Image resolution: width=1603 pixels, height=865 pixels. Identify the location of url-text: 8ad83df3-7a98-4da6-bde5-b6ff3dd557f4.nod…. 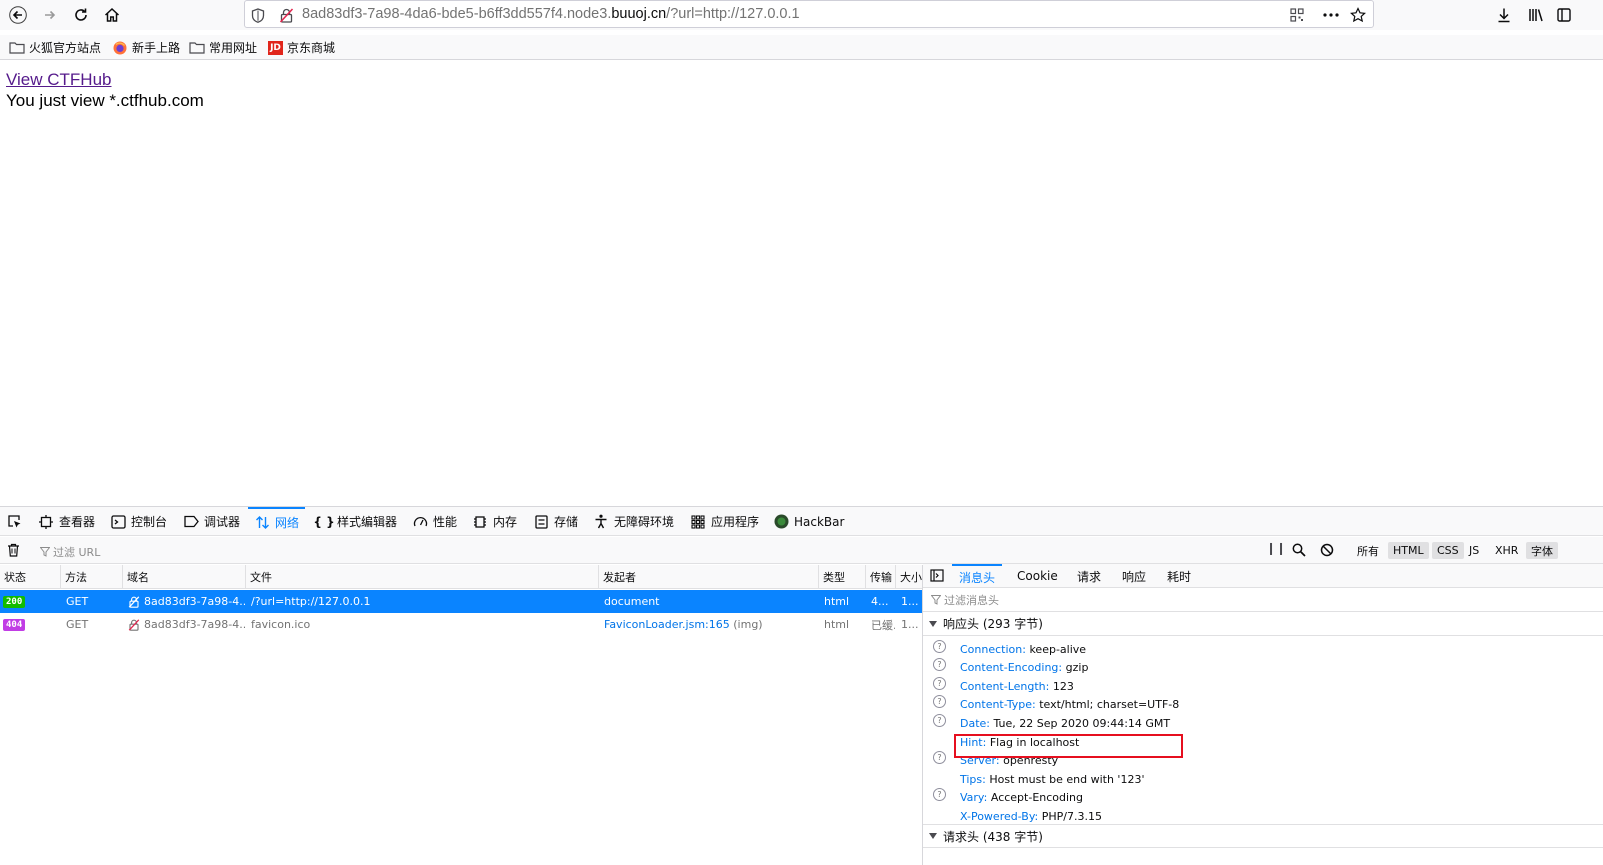
(551, 14).